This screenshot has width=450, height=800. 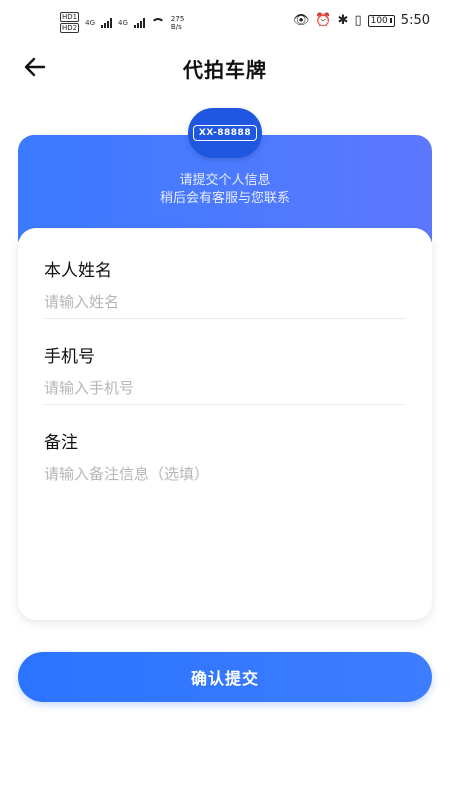 What do you see at coordinates (225, 180) in the screenshot?
I see `hero-line-1: 请提交个人信息` at bounding box center [225, 180].